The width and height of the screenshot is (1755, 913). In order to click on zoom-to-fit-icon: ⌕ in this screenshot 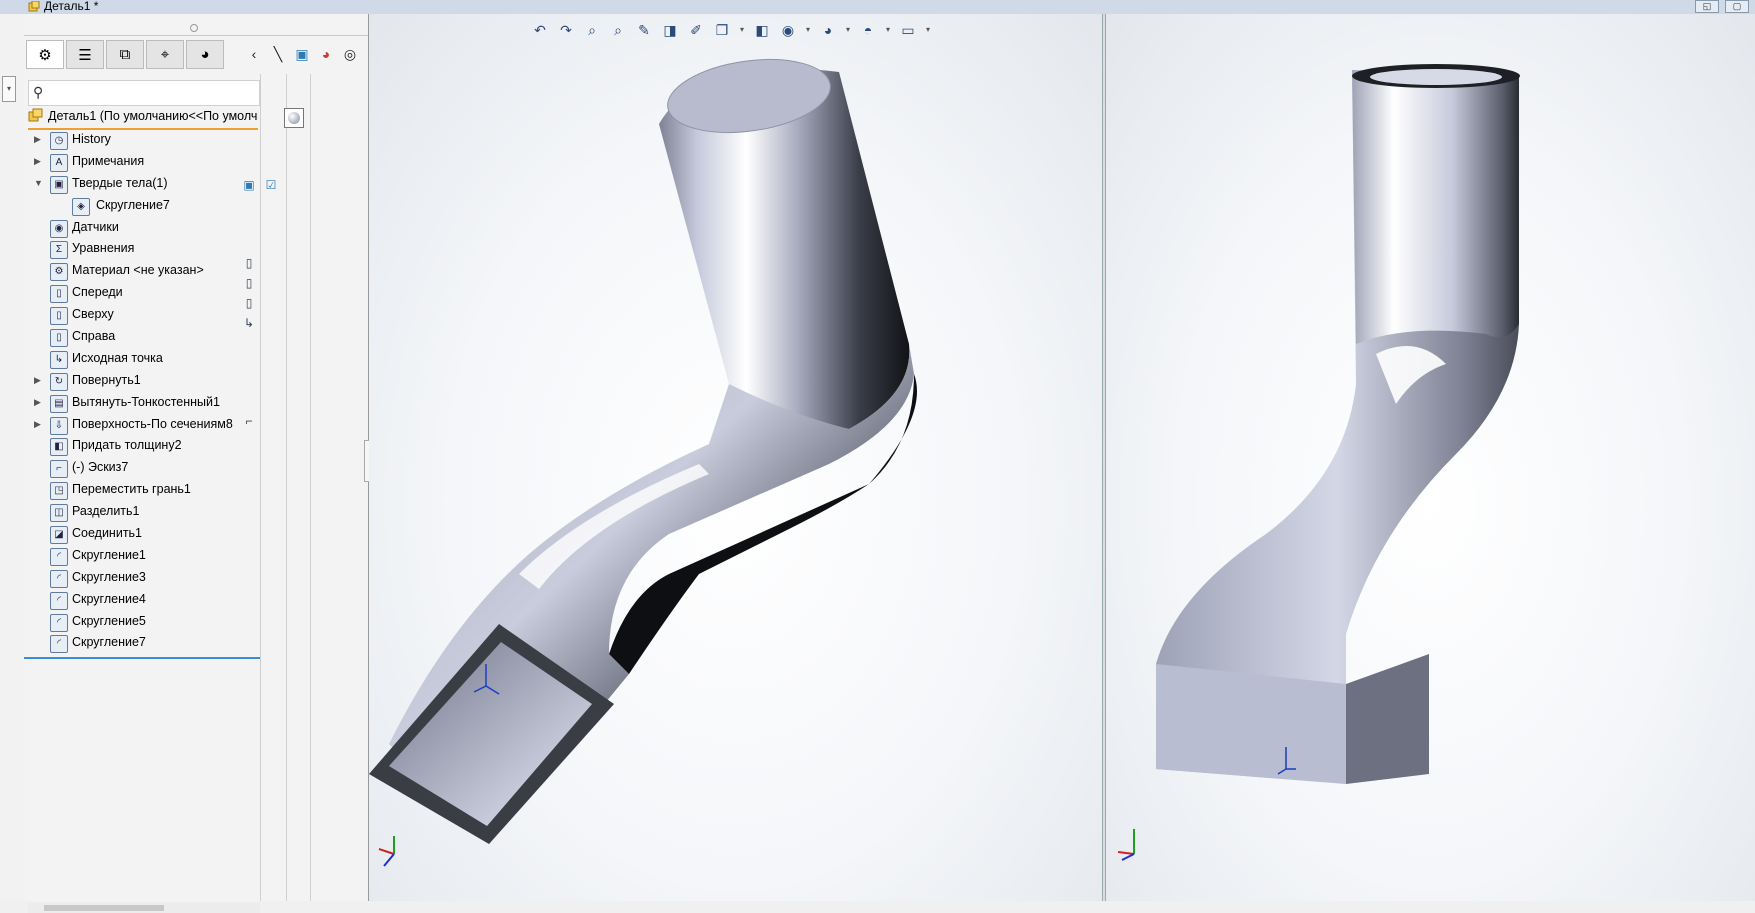, I will do `click(592, 30)`.